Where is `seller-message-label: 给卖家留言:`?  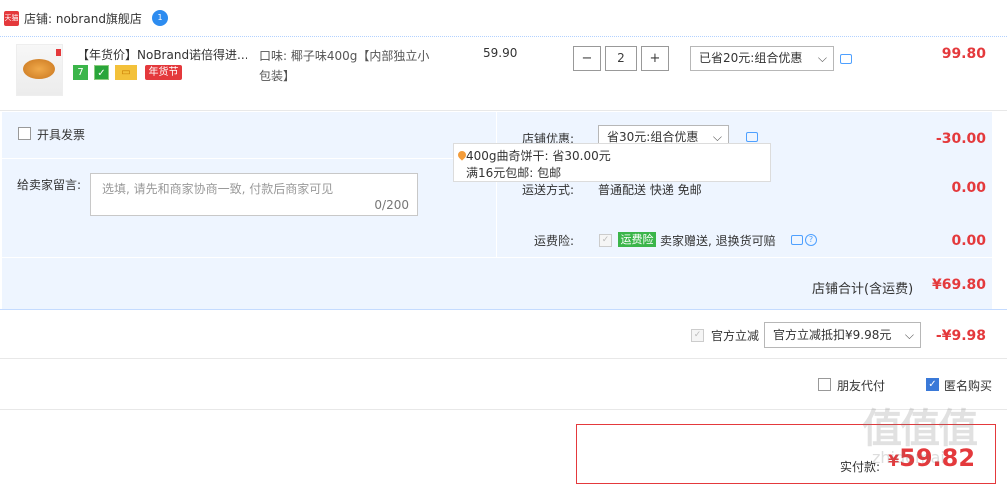
seller-message-label: 给卖家留言: is located at coordinates (49, 185).